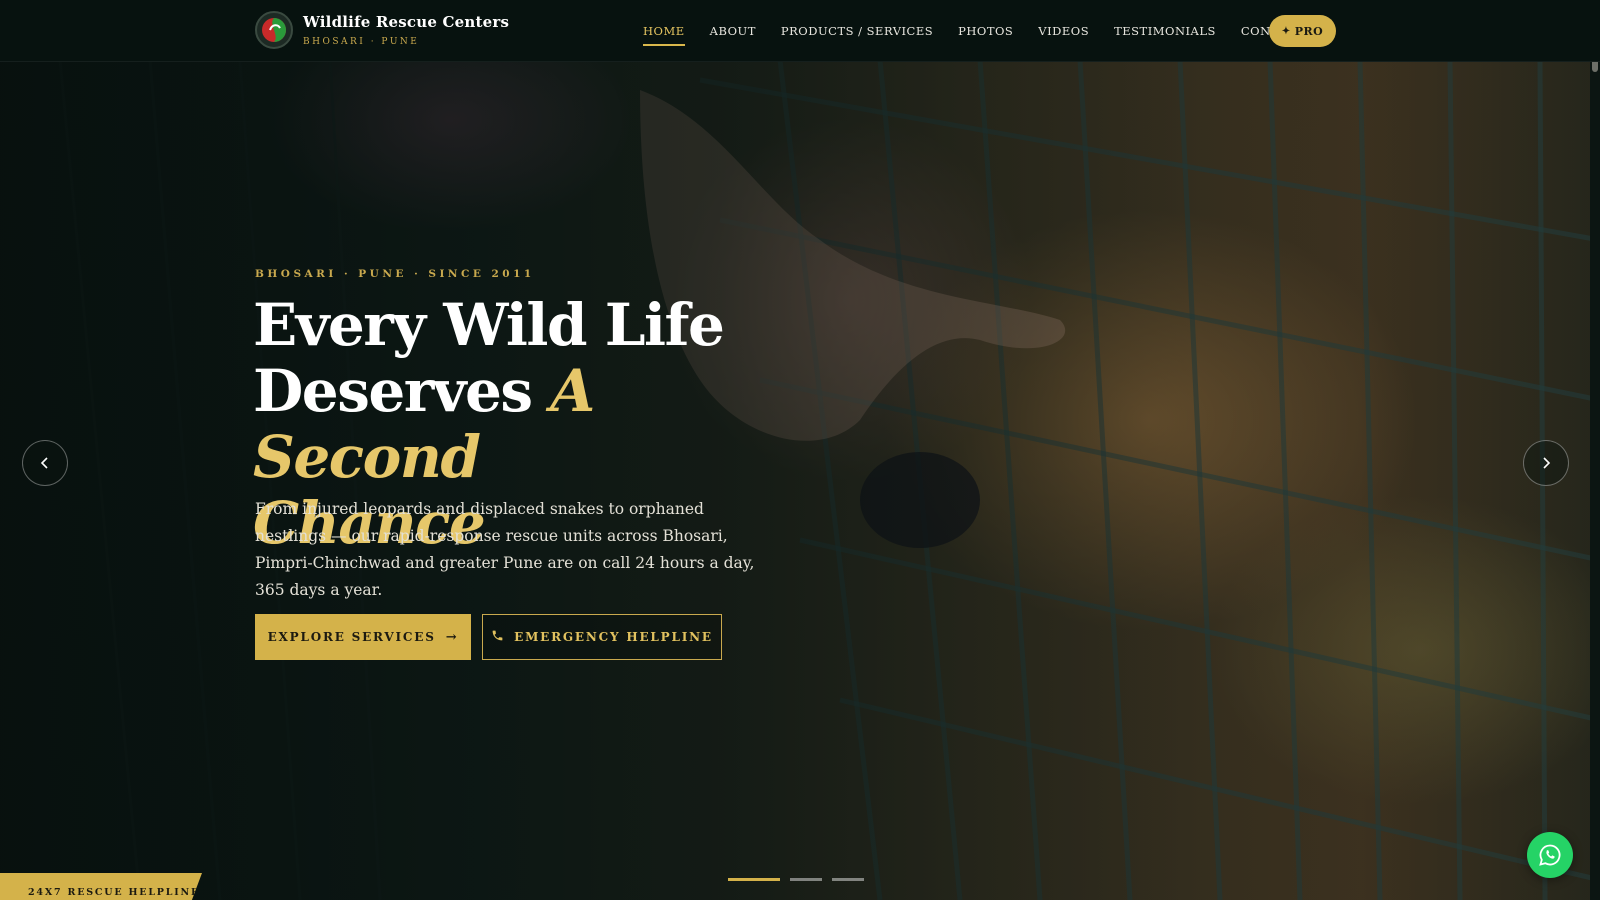  What do you see at coordinates (664, 32) in the screenshot?
I see `nav-item-home: HOME` at bounding box center [664, 32].